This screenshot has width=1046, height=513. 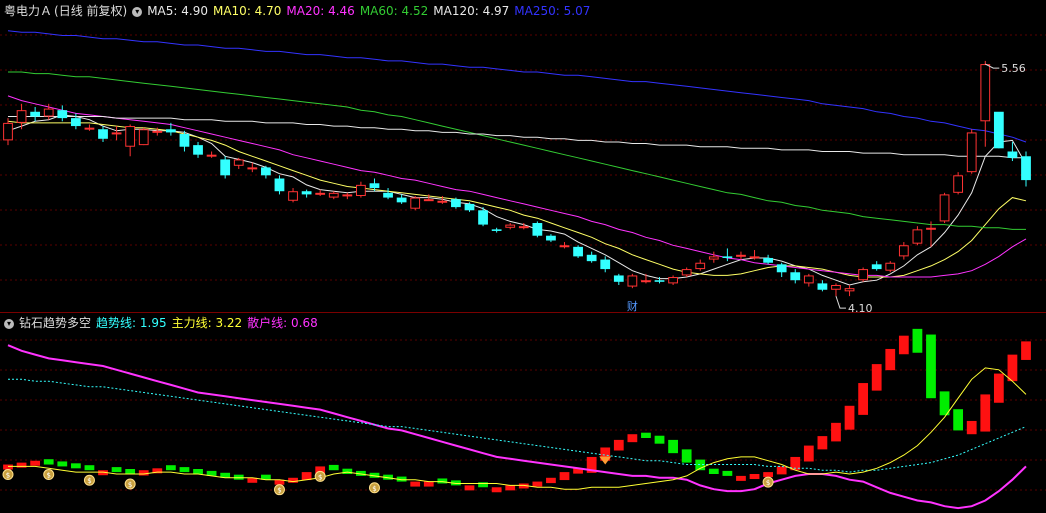 What do you see at coordinates (840, 302) in the screenshot?
I see `low-pointer` at bounding box center [840, 302].